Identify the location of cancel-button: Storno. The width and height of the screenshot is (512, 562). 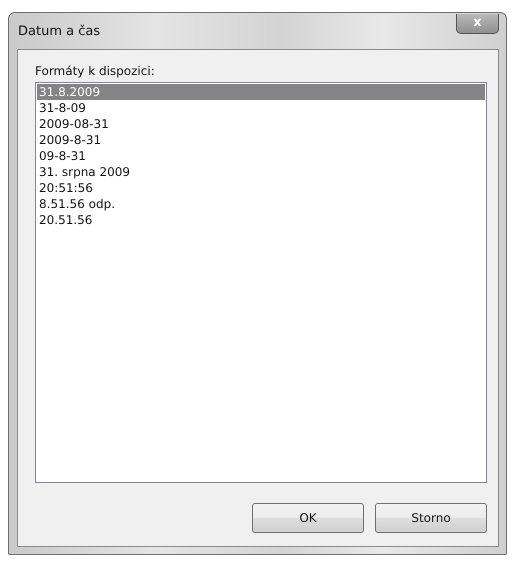
(431, 518).